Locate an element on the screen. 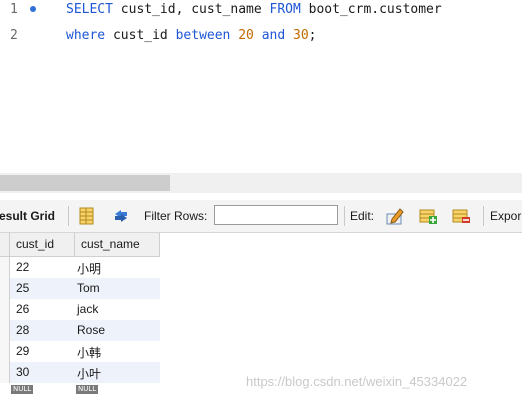 The width and height of the screenshot is (522, 401). column-header-cust-name: cust_name is located at coordinates (117, 245).